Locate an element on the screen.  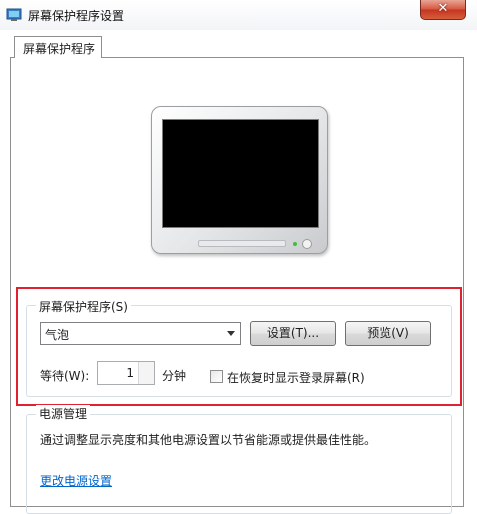
window-title: 屏幕保护程序设置 is located at coordinates (76, 16).